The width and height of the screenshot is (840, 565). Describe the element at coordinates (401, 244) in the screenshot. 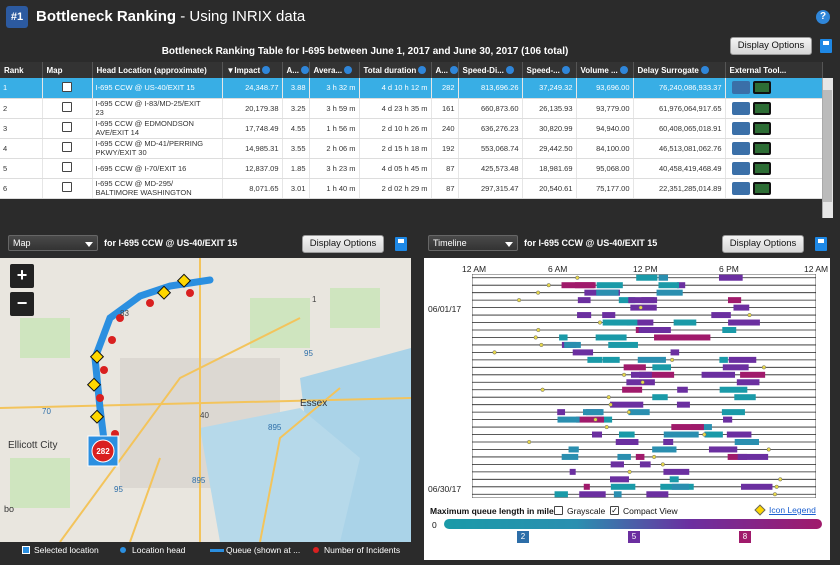

I see `map-save-icon` at that location.